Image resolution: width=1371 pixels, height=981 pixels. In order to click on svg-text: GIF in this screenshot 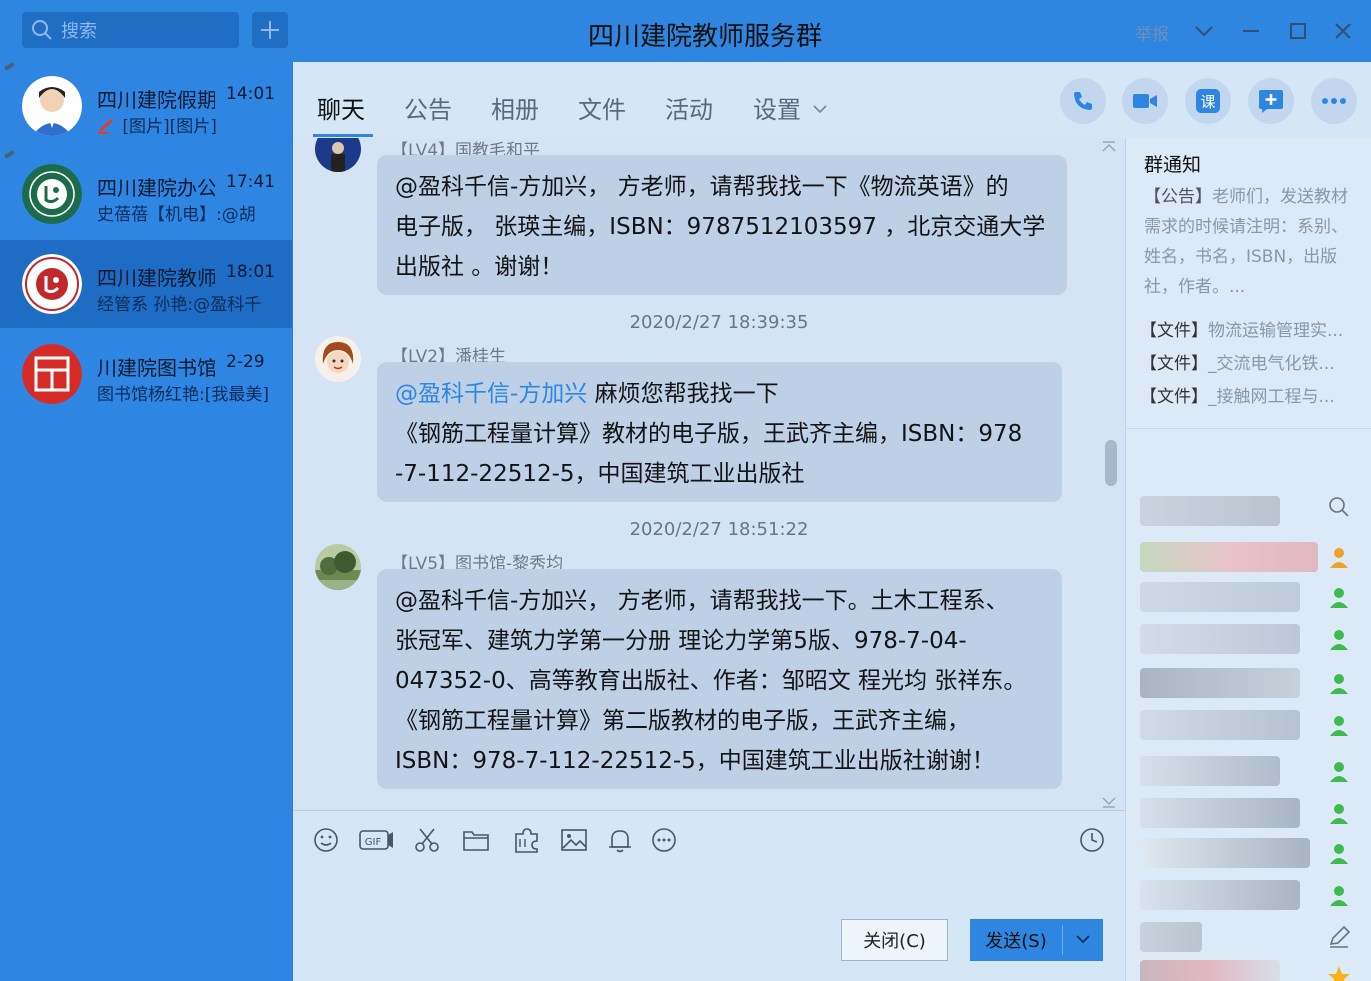, I will do `click(373, 842)`.